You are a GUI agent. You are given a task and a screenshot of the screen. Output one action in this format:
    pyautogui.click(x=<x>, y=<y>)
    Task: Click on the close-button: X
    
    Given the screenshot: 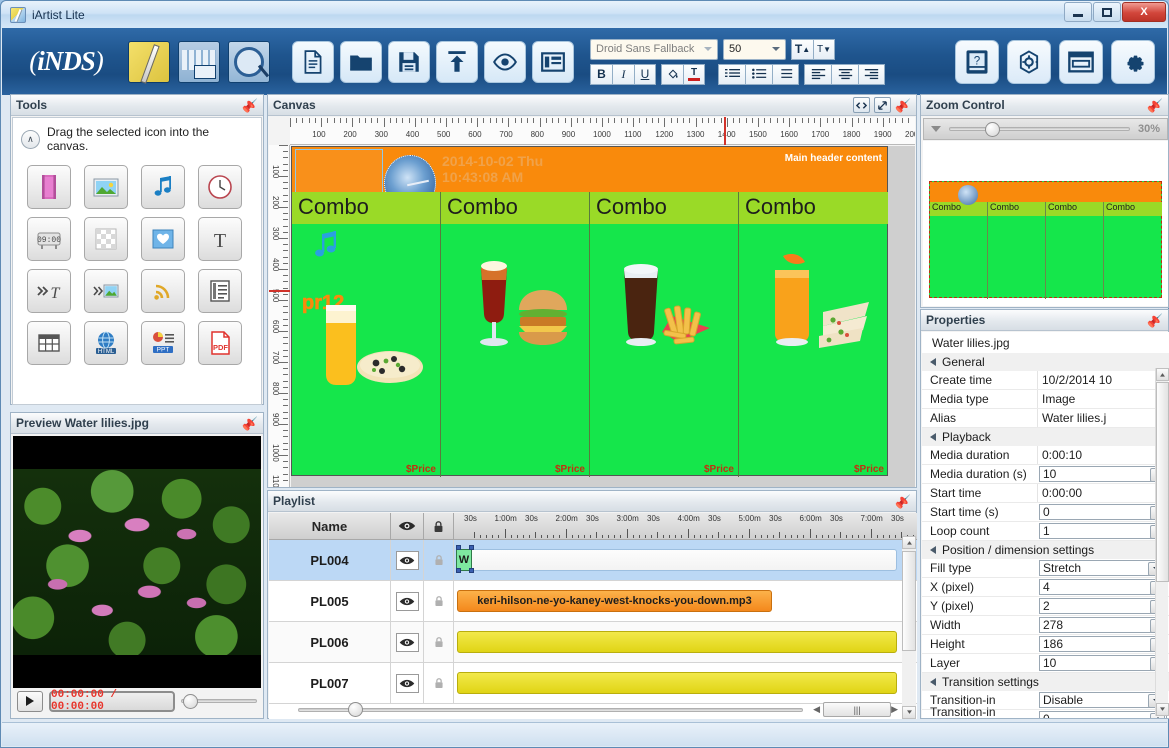 What is the action you would take?
    pyautogui.click(x=1144, y=12)
    